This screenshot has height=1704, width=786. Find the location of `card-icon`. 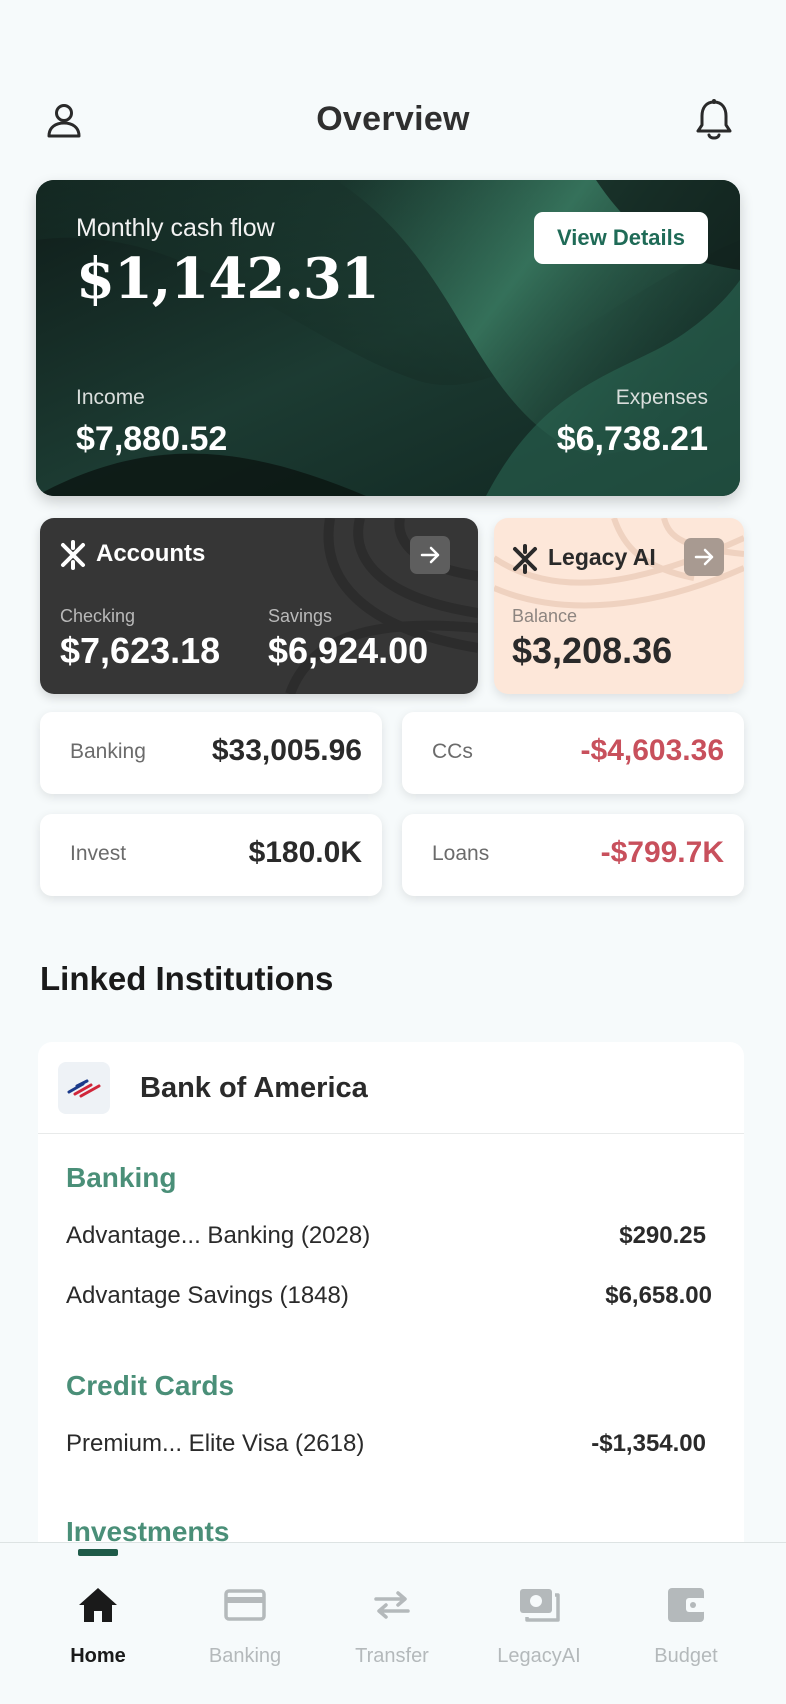

card-icon is located at coordinates (245, 1605).